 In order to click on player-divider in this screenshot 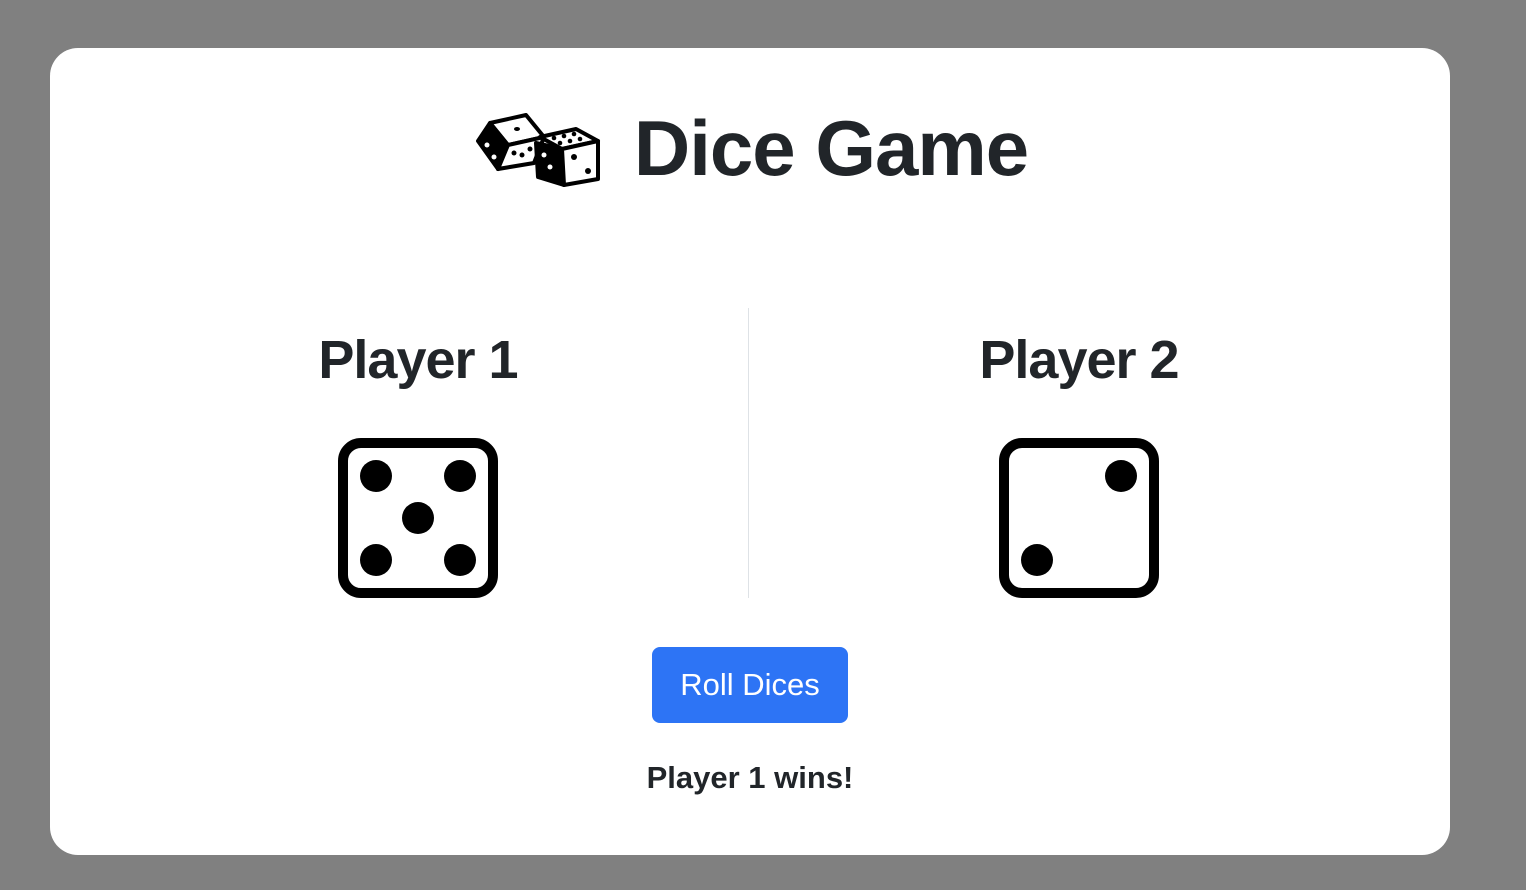, I will do `click(748, 453)`.